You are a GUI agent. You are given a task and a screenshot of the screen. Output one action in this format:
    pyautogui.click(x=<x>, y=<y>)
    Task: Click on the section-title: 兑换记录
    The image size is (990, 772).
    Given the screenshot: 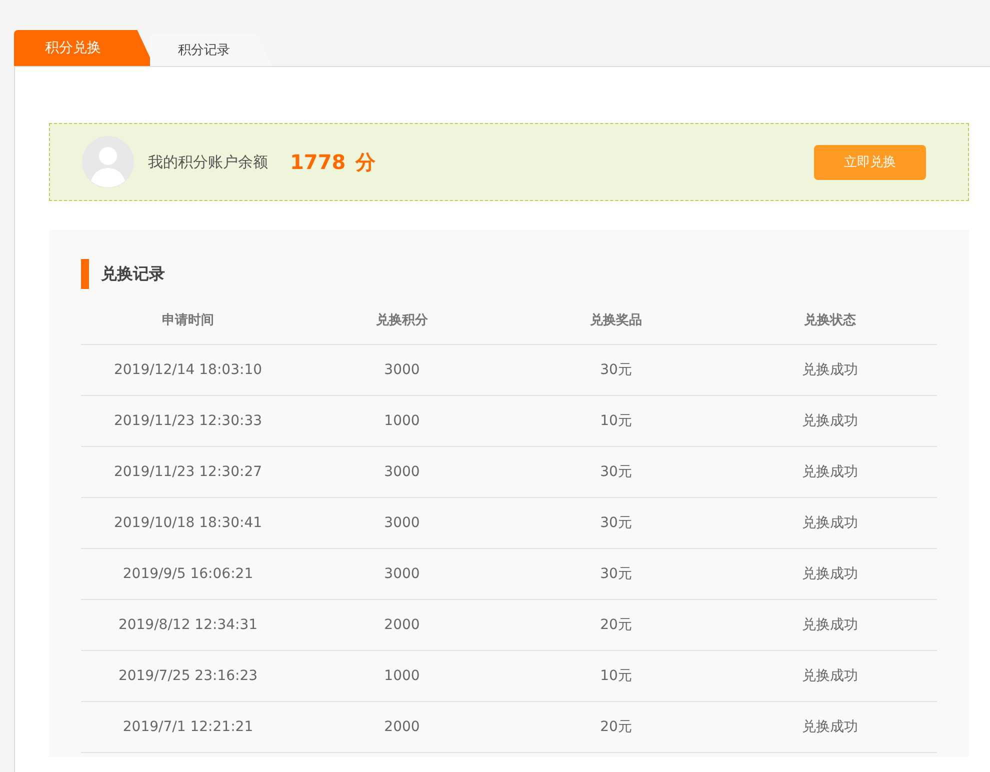 What is the action you would take?
    pyautogui.click(x=133, y=274)
    